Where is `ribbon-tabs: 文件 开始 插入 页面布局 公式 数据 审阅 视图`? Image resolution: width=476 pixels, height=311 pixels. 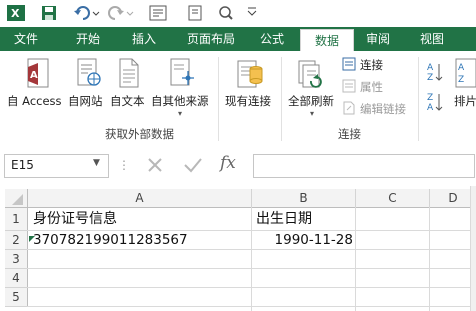
ribbon-tabs: 文件 开始 插入 页面布局 公式 数据 审阅 视图 is located at coordinates (238, 39).